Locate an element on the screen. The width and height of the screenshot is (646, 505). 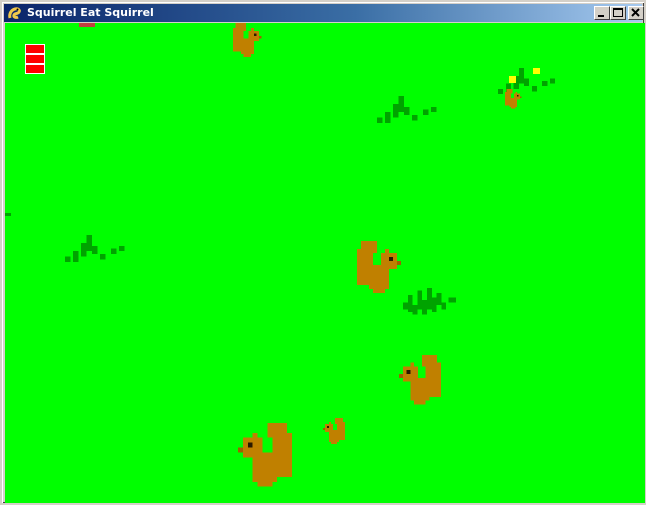
window-title: Squirrel Eat Squirrel is located at coordinates (90, 12).